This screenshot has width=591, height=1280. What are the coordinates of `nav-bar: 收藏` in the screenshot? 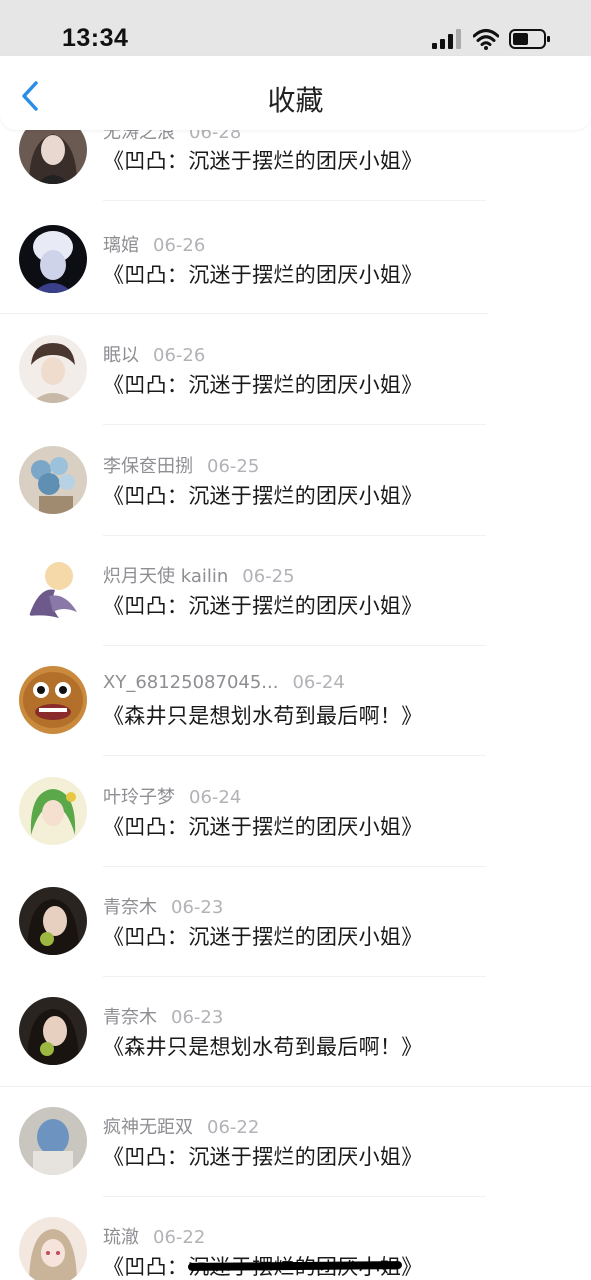 It's located at (295, 93).